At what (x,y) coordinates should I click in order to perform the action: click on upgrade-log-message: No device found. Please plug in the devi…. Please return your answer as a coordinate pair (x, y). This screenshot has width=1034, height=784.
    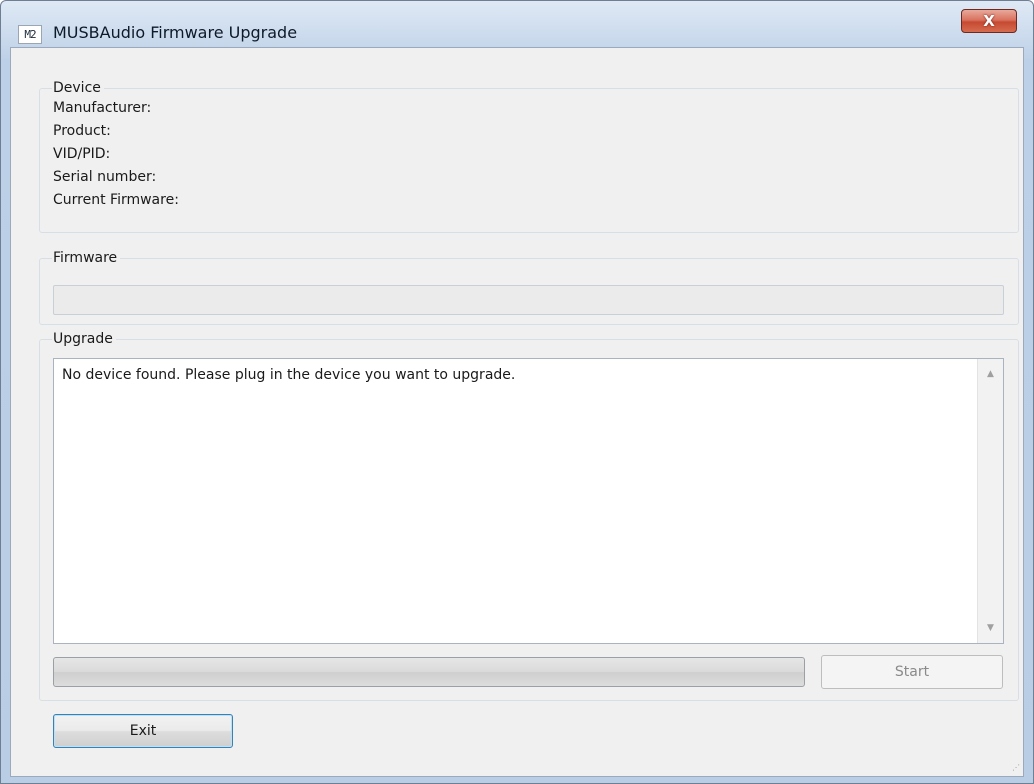
    Looking at the image, I should click on (289, 375).